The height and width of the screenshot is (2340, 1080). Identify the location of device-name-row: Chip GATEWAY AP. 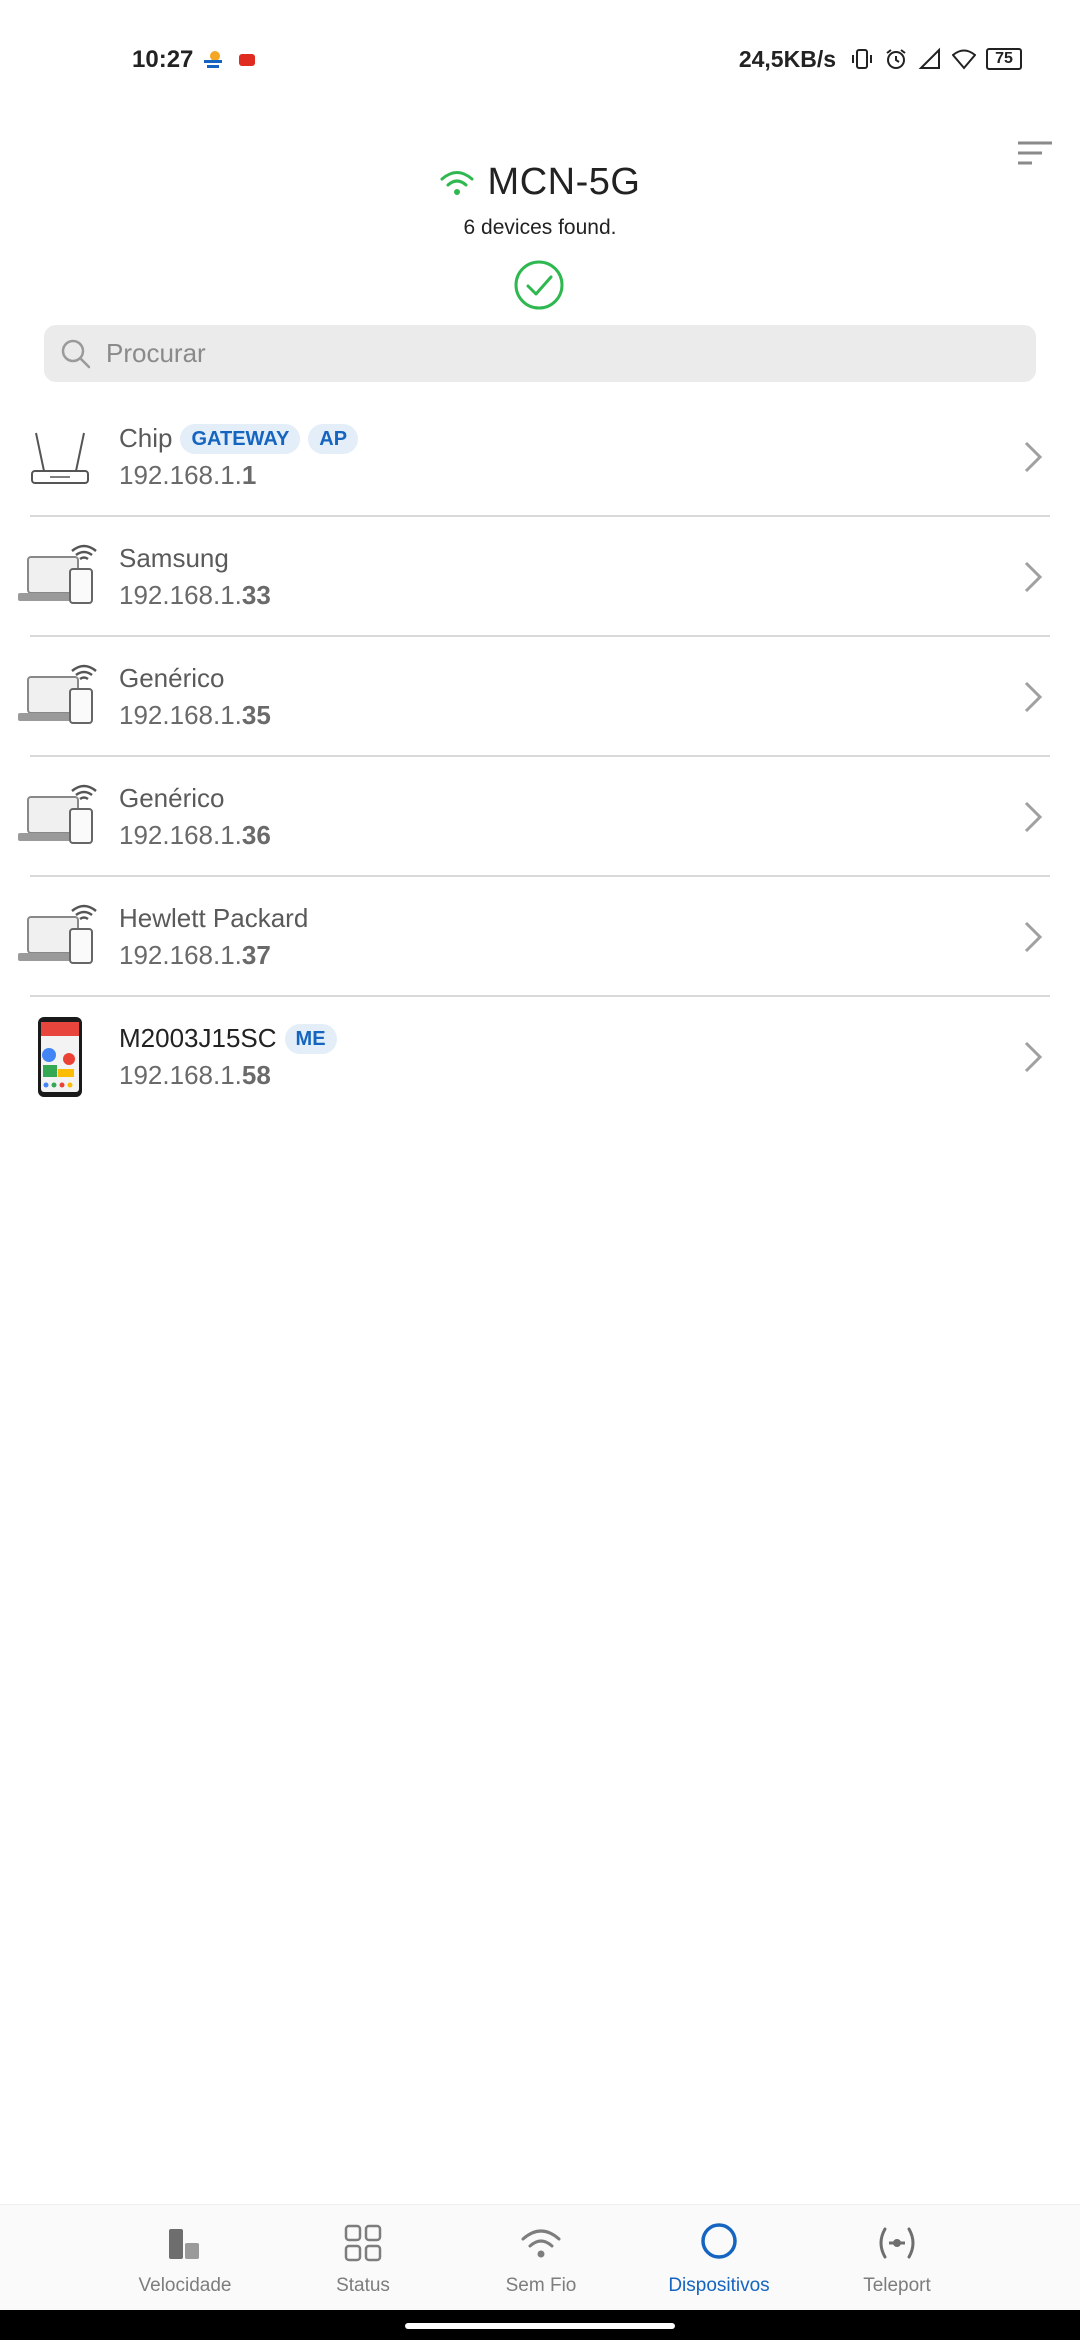
(239, 438).